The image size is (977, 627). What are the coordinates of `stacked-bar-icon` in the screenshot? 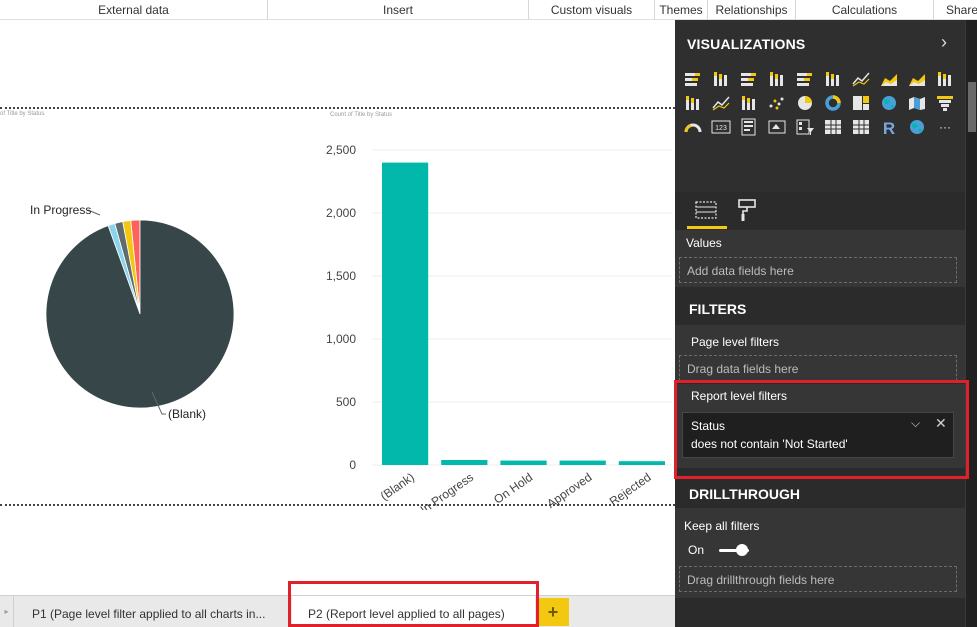 It's located at (693, 79).